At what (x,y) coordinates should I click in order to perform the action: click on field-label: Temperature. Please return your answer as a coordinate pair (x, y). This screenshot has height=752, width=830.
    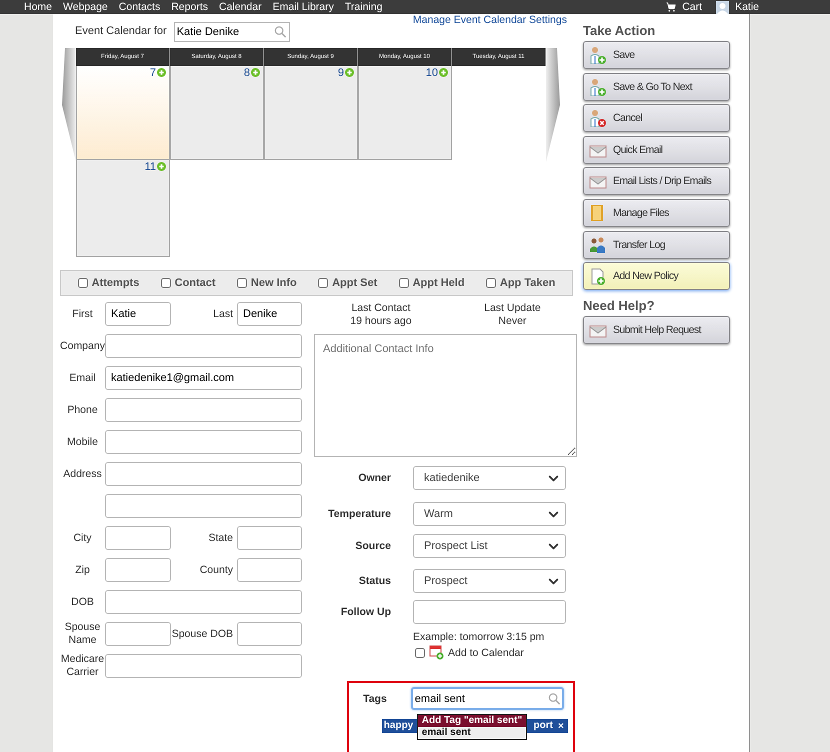
    Looking at the image, I should click on (359, 514).